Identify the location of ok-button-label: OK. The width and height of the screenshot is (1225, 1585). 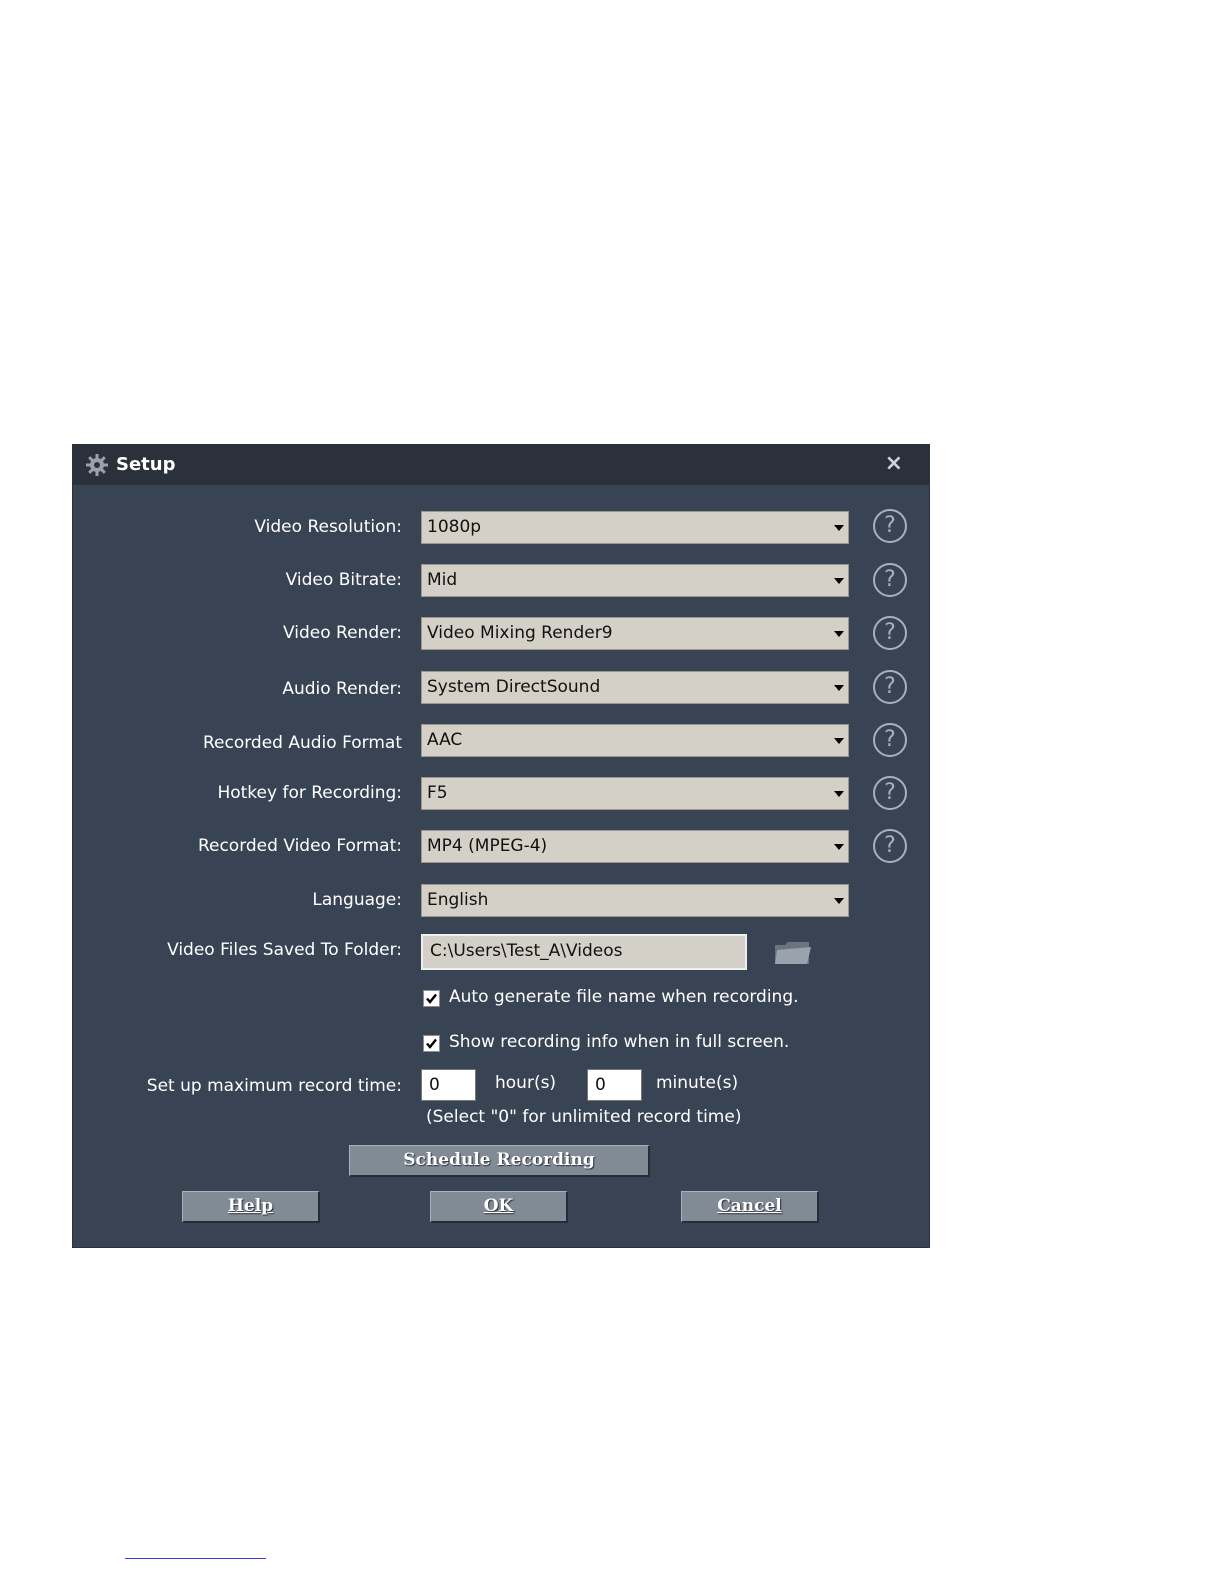
(498, 1206).